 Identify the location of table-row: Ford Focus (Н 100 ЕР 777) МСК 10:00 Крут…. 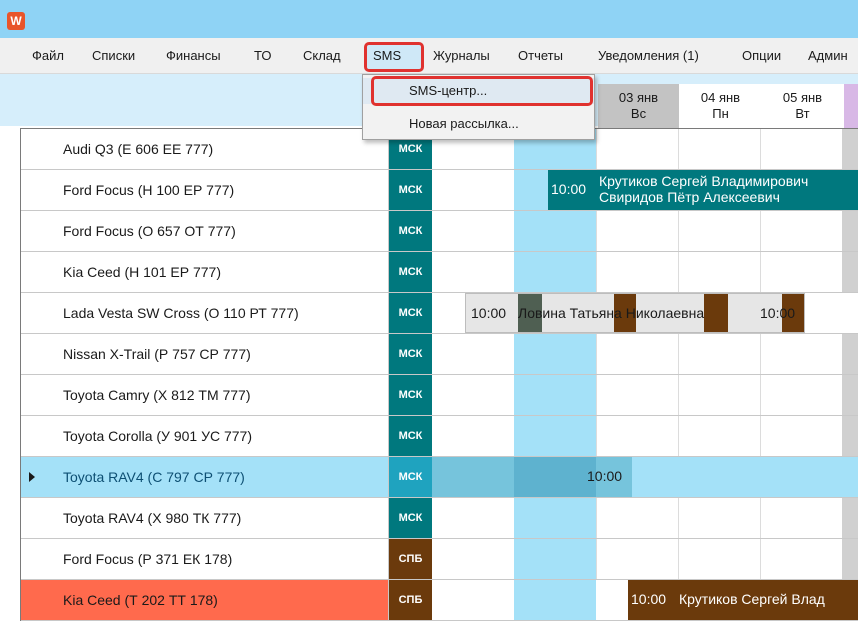
(439, 190).